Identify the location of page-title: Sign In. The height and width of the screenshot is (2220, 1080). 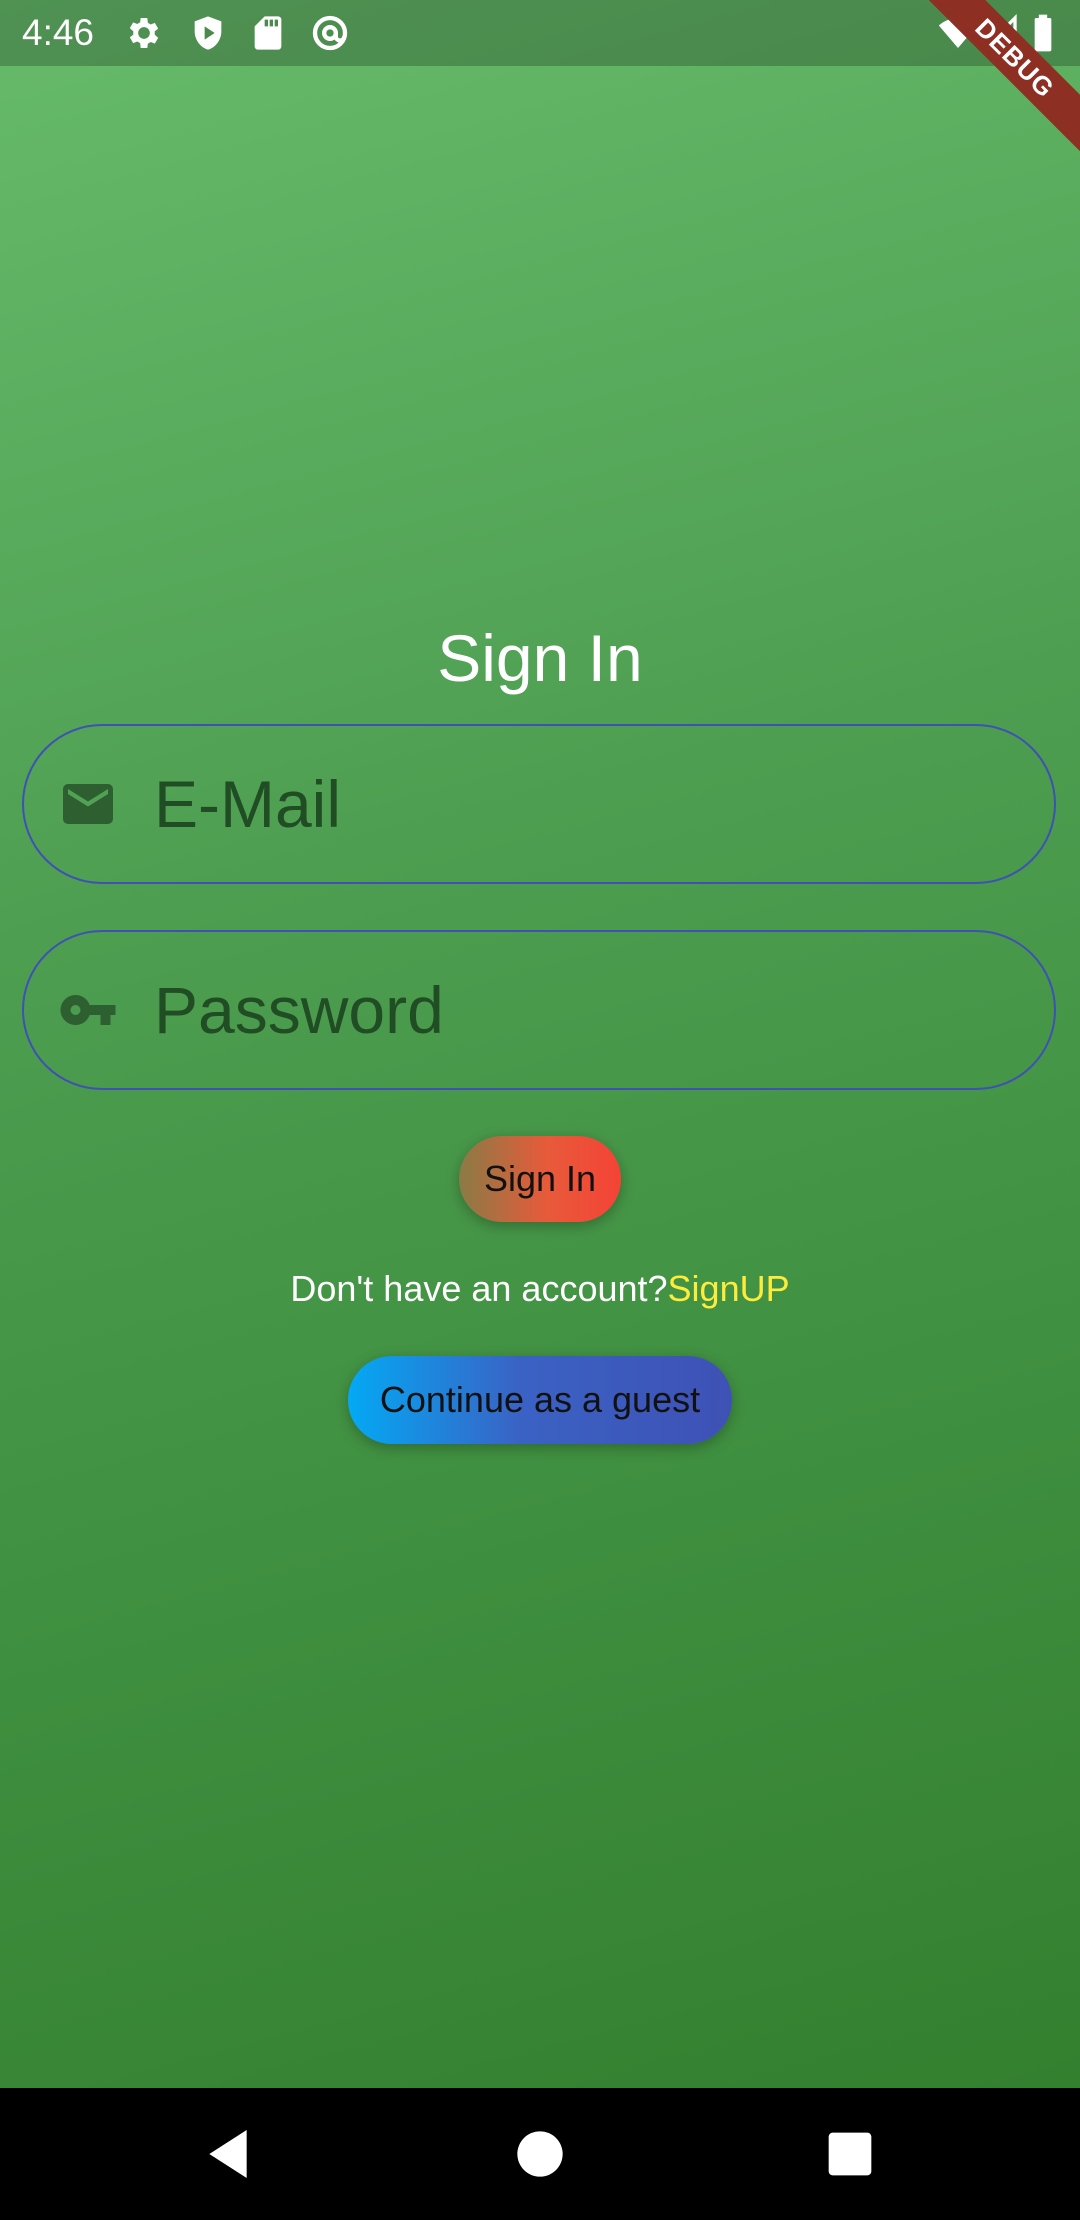
(540, 658).